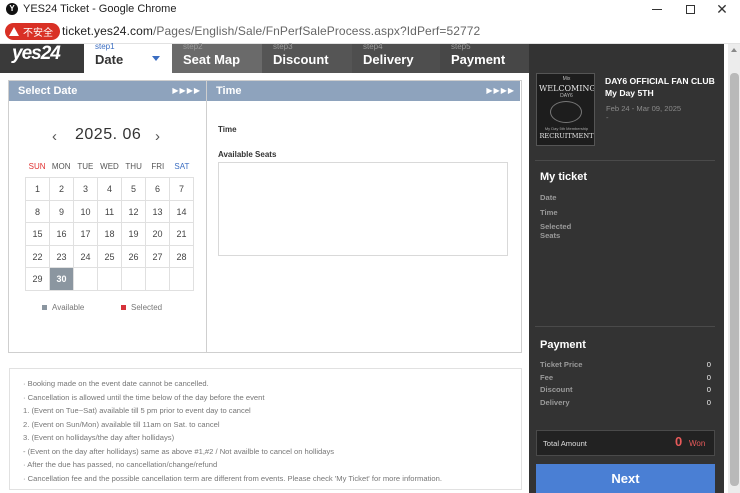 The width and height of the screenshot is (740, 493). What do you see at coordinates (625, 379) in the screenshot?
I see `payment-row-fee: Fee 0` at bounding box center [625, 379].